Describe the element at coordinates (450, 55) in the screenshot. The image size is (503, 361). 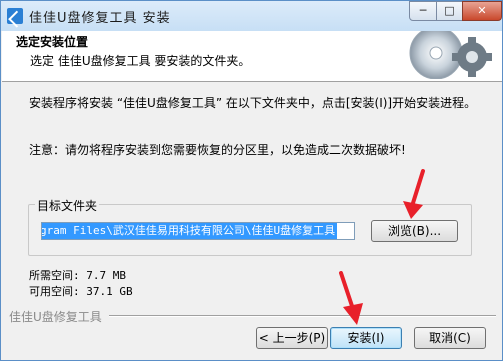
I see `cd-gear-art` at that location.